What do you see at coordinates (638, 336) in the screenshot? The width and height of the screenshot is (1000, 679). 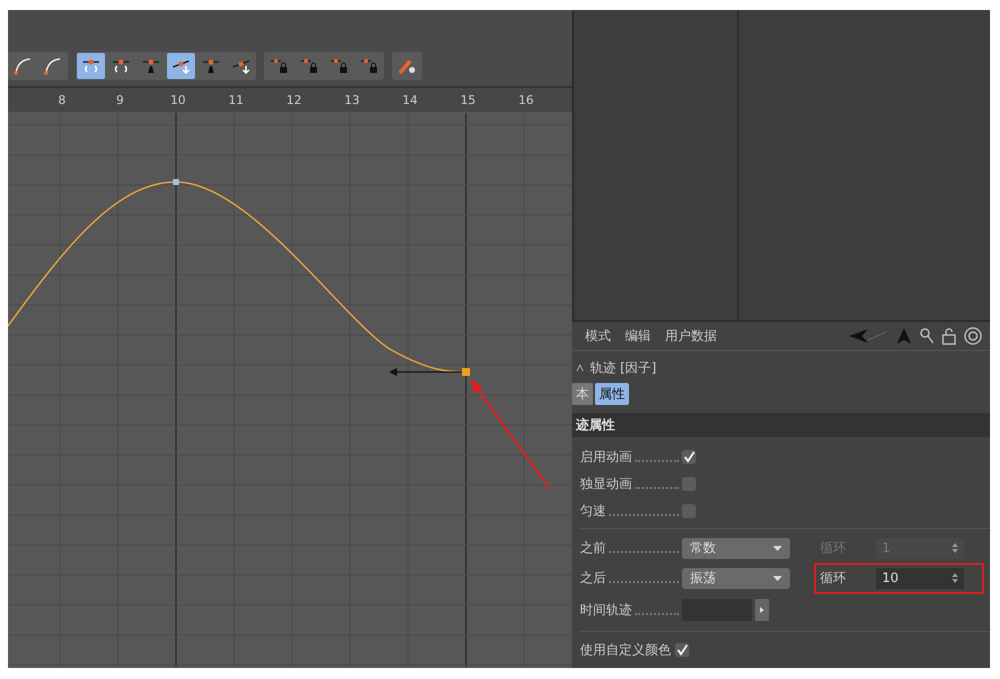 I see `menu-item: 编辑` at bounding box center [638, 336].